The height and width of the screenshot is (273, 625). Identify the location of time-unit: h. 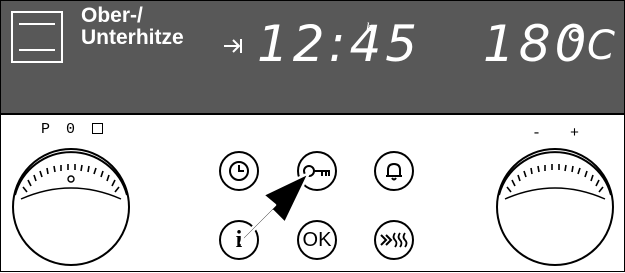
(369, 26).